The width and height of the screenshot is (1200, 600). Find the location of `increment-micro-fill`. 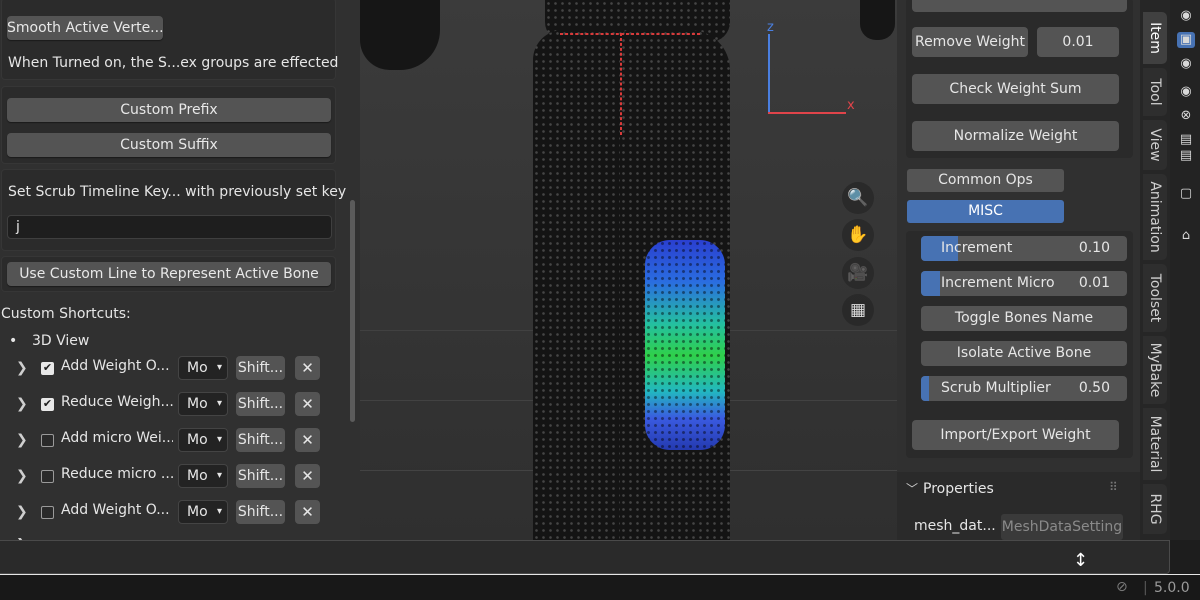

increment-micro-fill is located at coordinates (930, 283).